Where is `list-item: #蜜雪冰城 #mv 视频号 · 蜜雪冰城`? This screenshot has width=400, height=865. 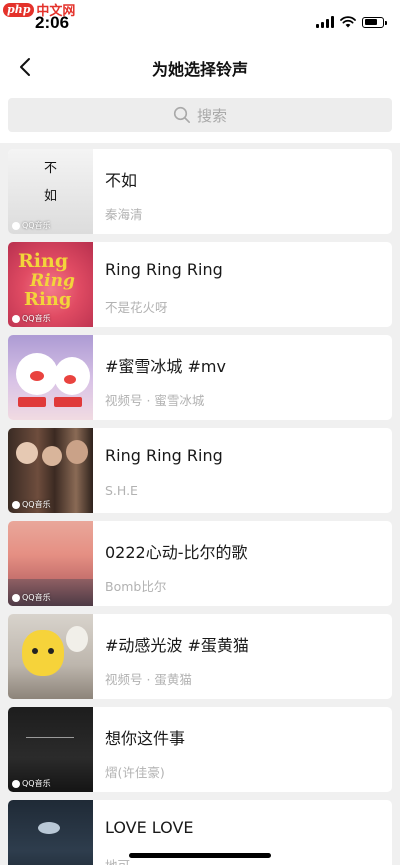 list-item: #蜜雪冰城 #mv 视频号 · 蜜雪冰城 is located at coordinates (200, 377).